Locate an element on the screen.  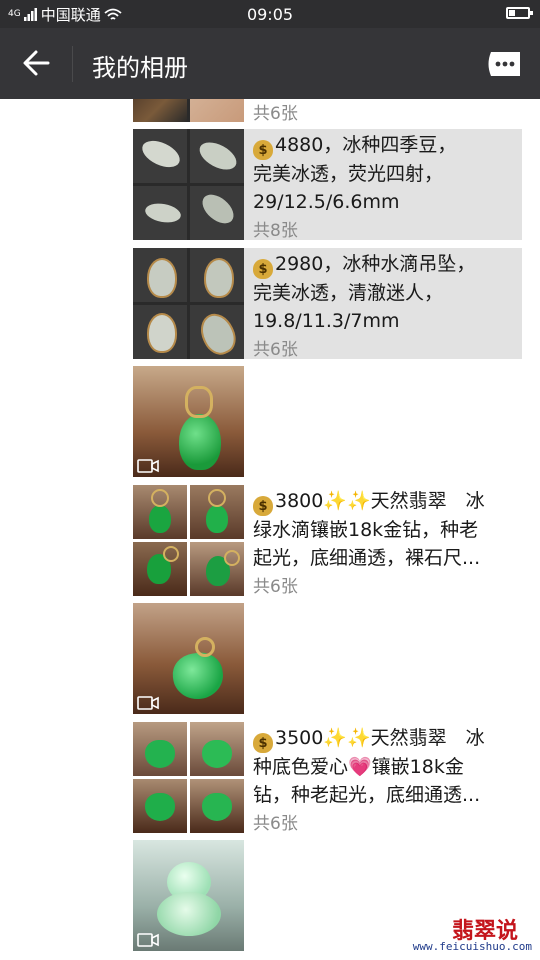
status-bar: 4G 中国联通 09:05 is located at coordinates (270, 14).